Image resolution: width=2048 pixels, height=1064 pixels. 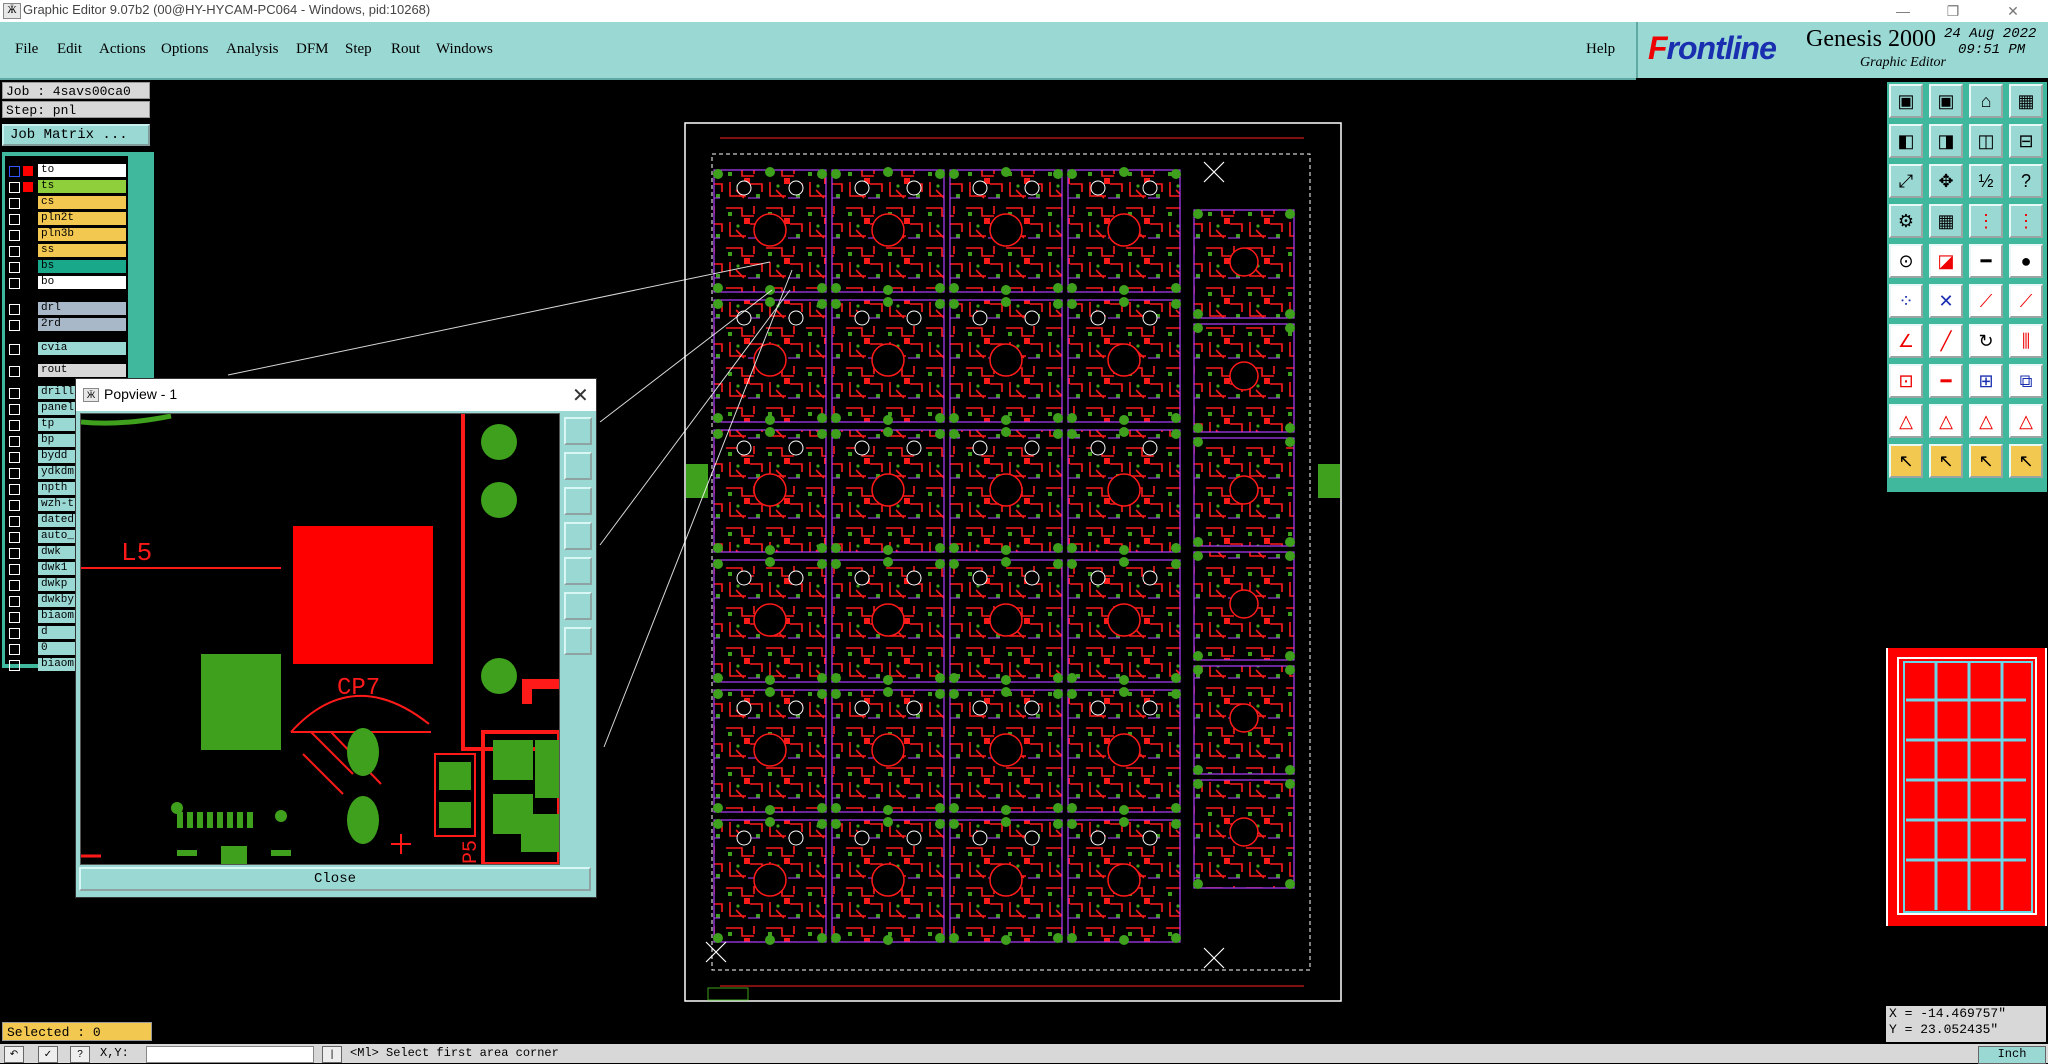 What do you see at coordinates (312, 49) in the screenshot?
I see `menu-dfm: DFM` at bounding box center [312, 49].